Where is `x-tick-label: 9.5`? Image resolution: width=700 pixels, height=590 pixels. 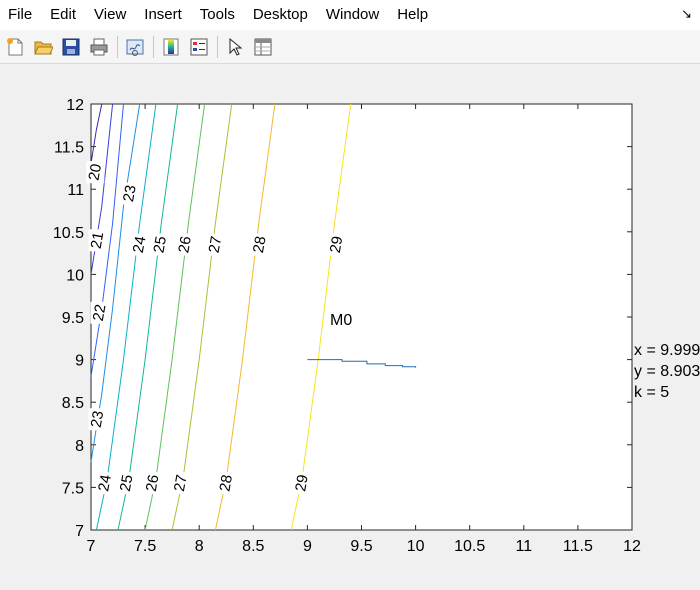 x-tick-label: 9.5 is located at coordinates (361, 546).